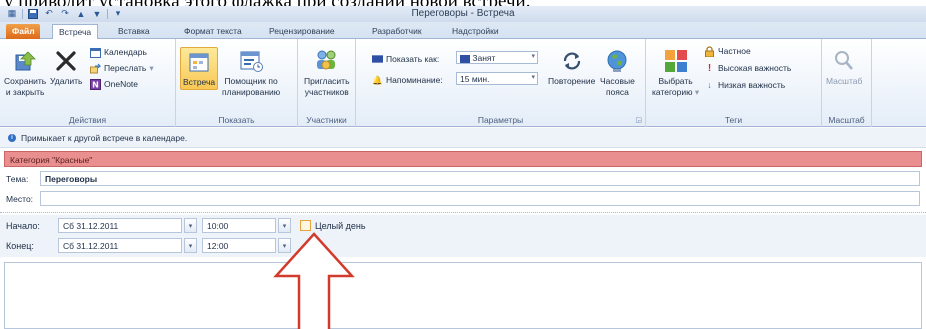  Describe the element at coordinates (500, 120) in the screenshot. I see `group-options-label: Параметры` at that location.